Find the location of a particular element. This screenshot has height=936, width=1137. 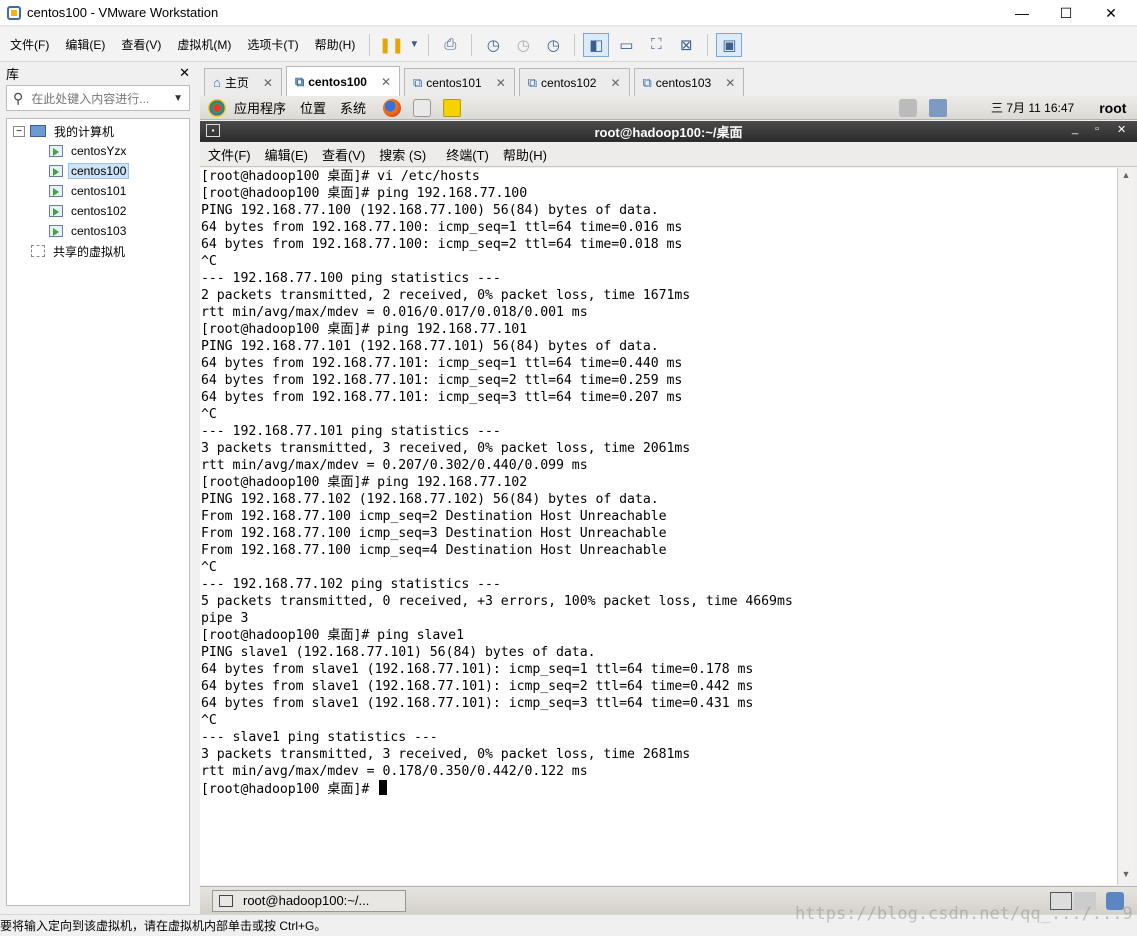

terminal-line: [root@hadoop100 桌面]# ping slave1 is located at coordinates (332, 635).